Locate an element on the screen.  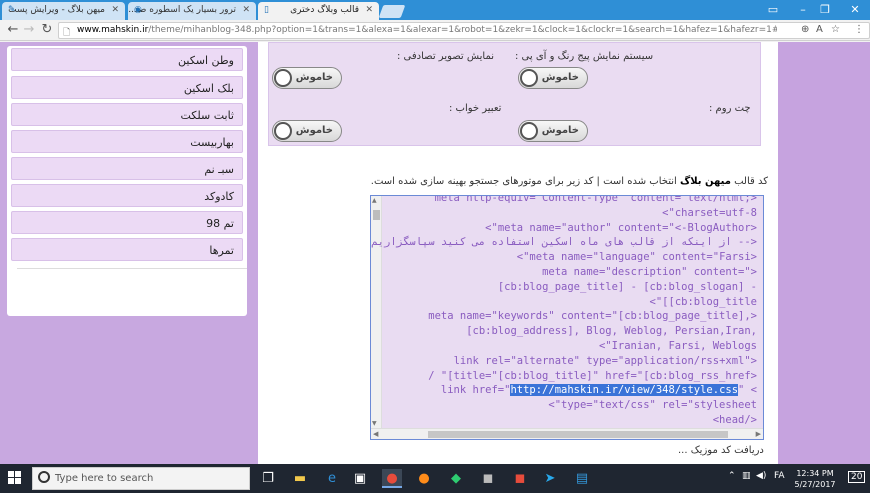
network-icon: ▥ is located at coordinates (746, 476).